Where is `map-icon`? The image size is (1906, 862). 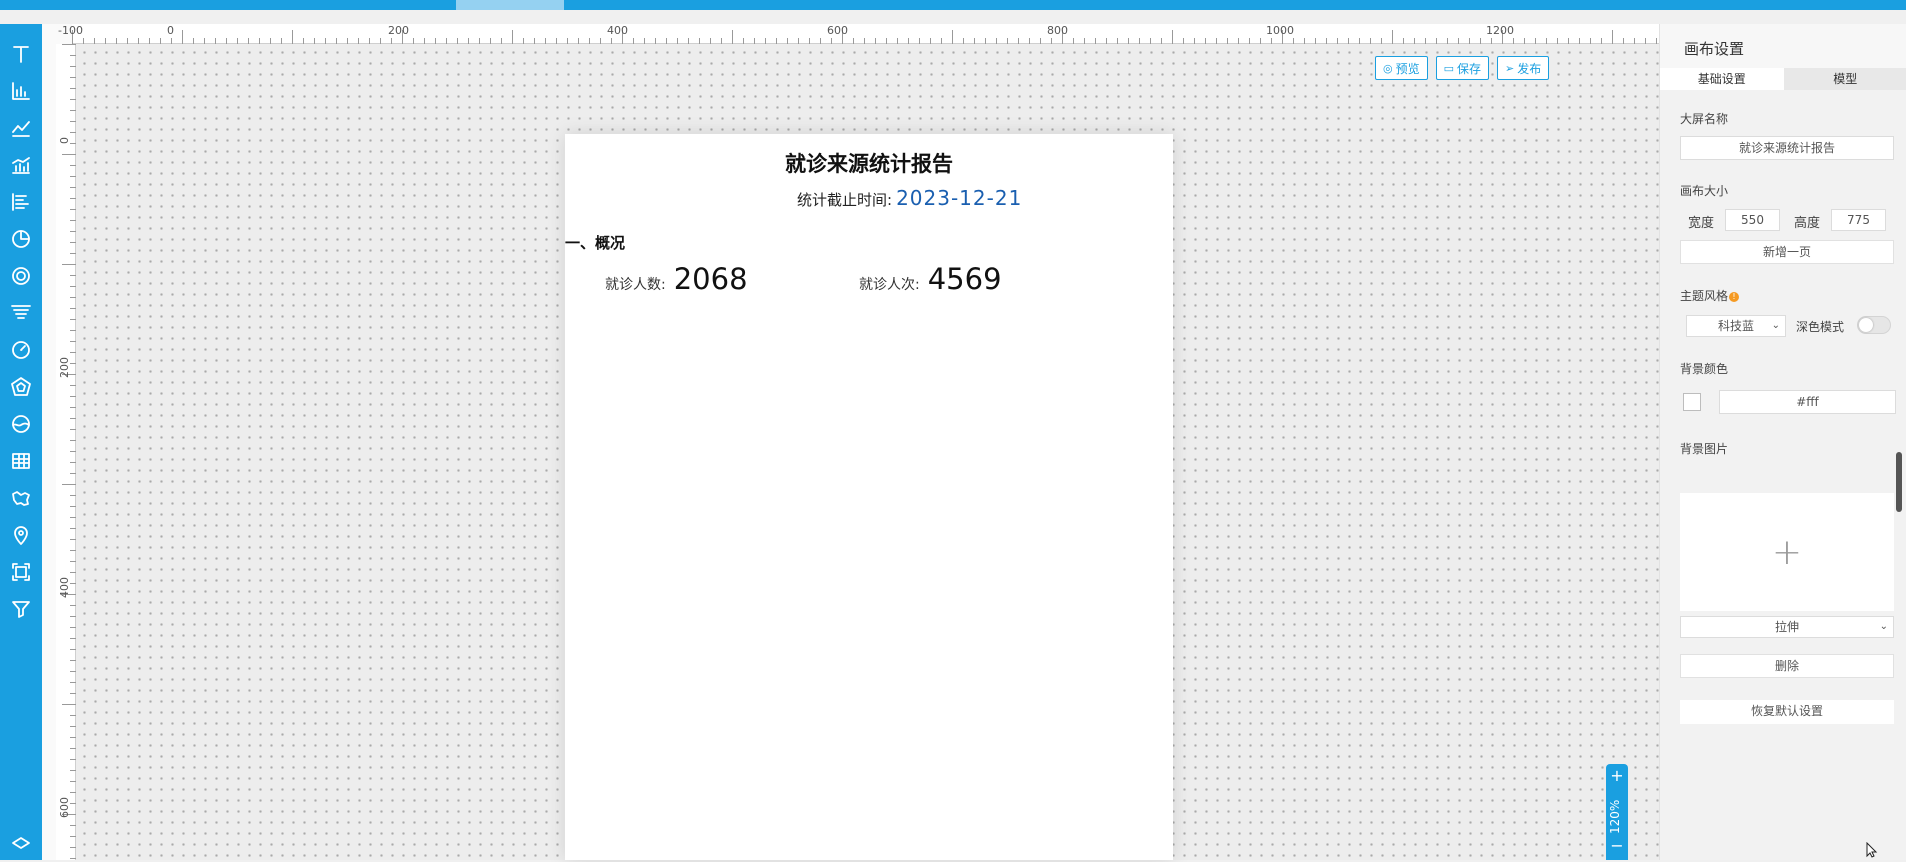 map-icon is located at coordinates (21, 498).